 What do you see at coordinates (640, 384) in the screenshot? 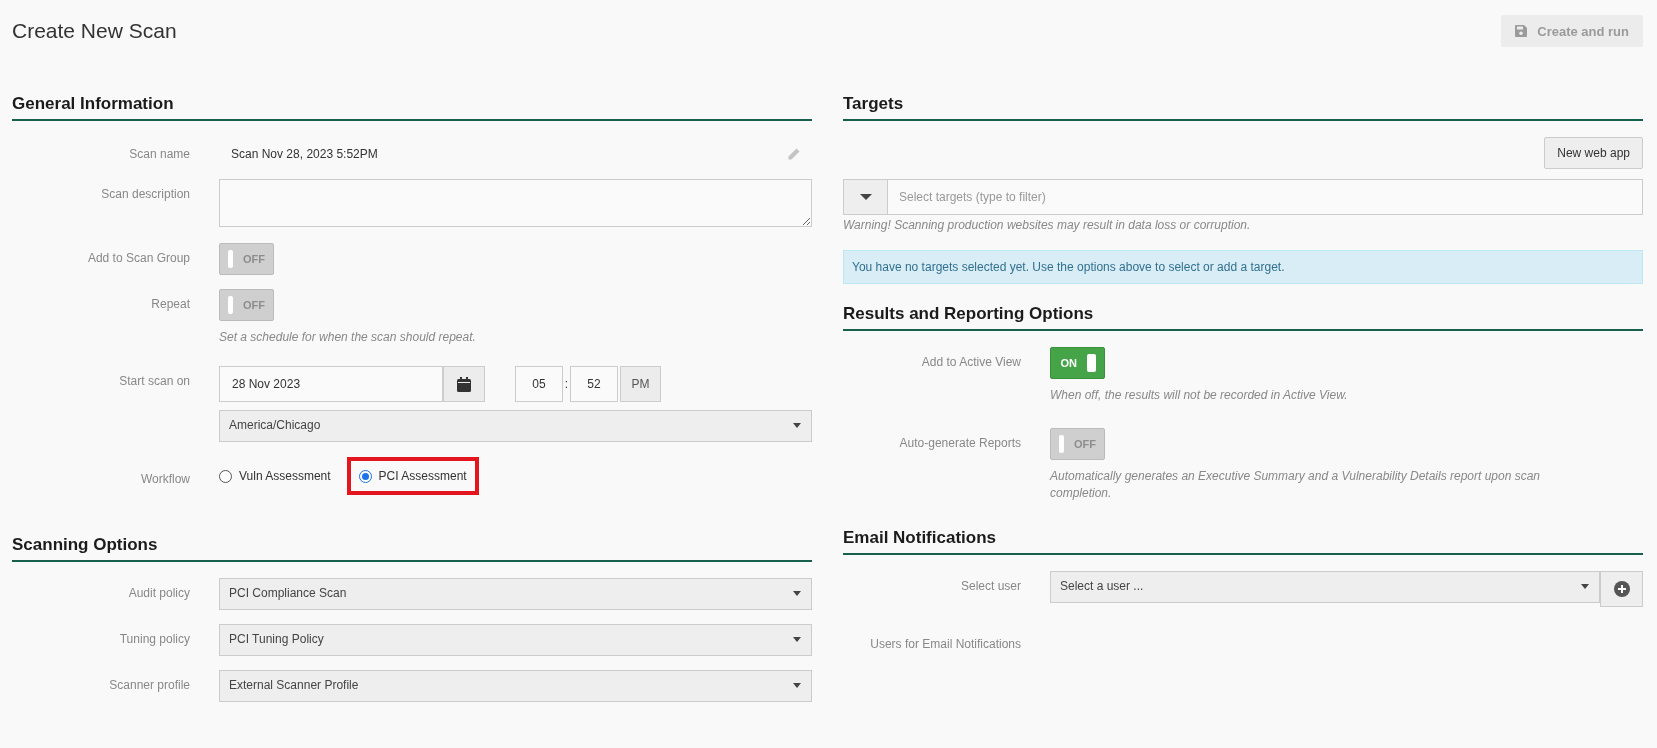
I see `am-pm-button: PM` at bounding box center [640, 384].